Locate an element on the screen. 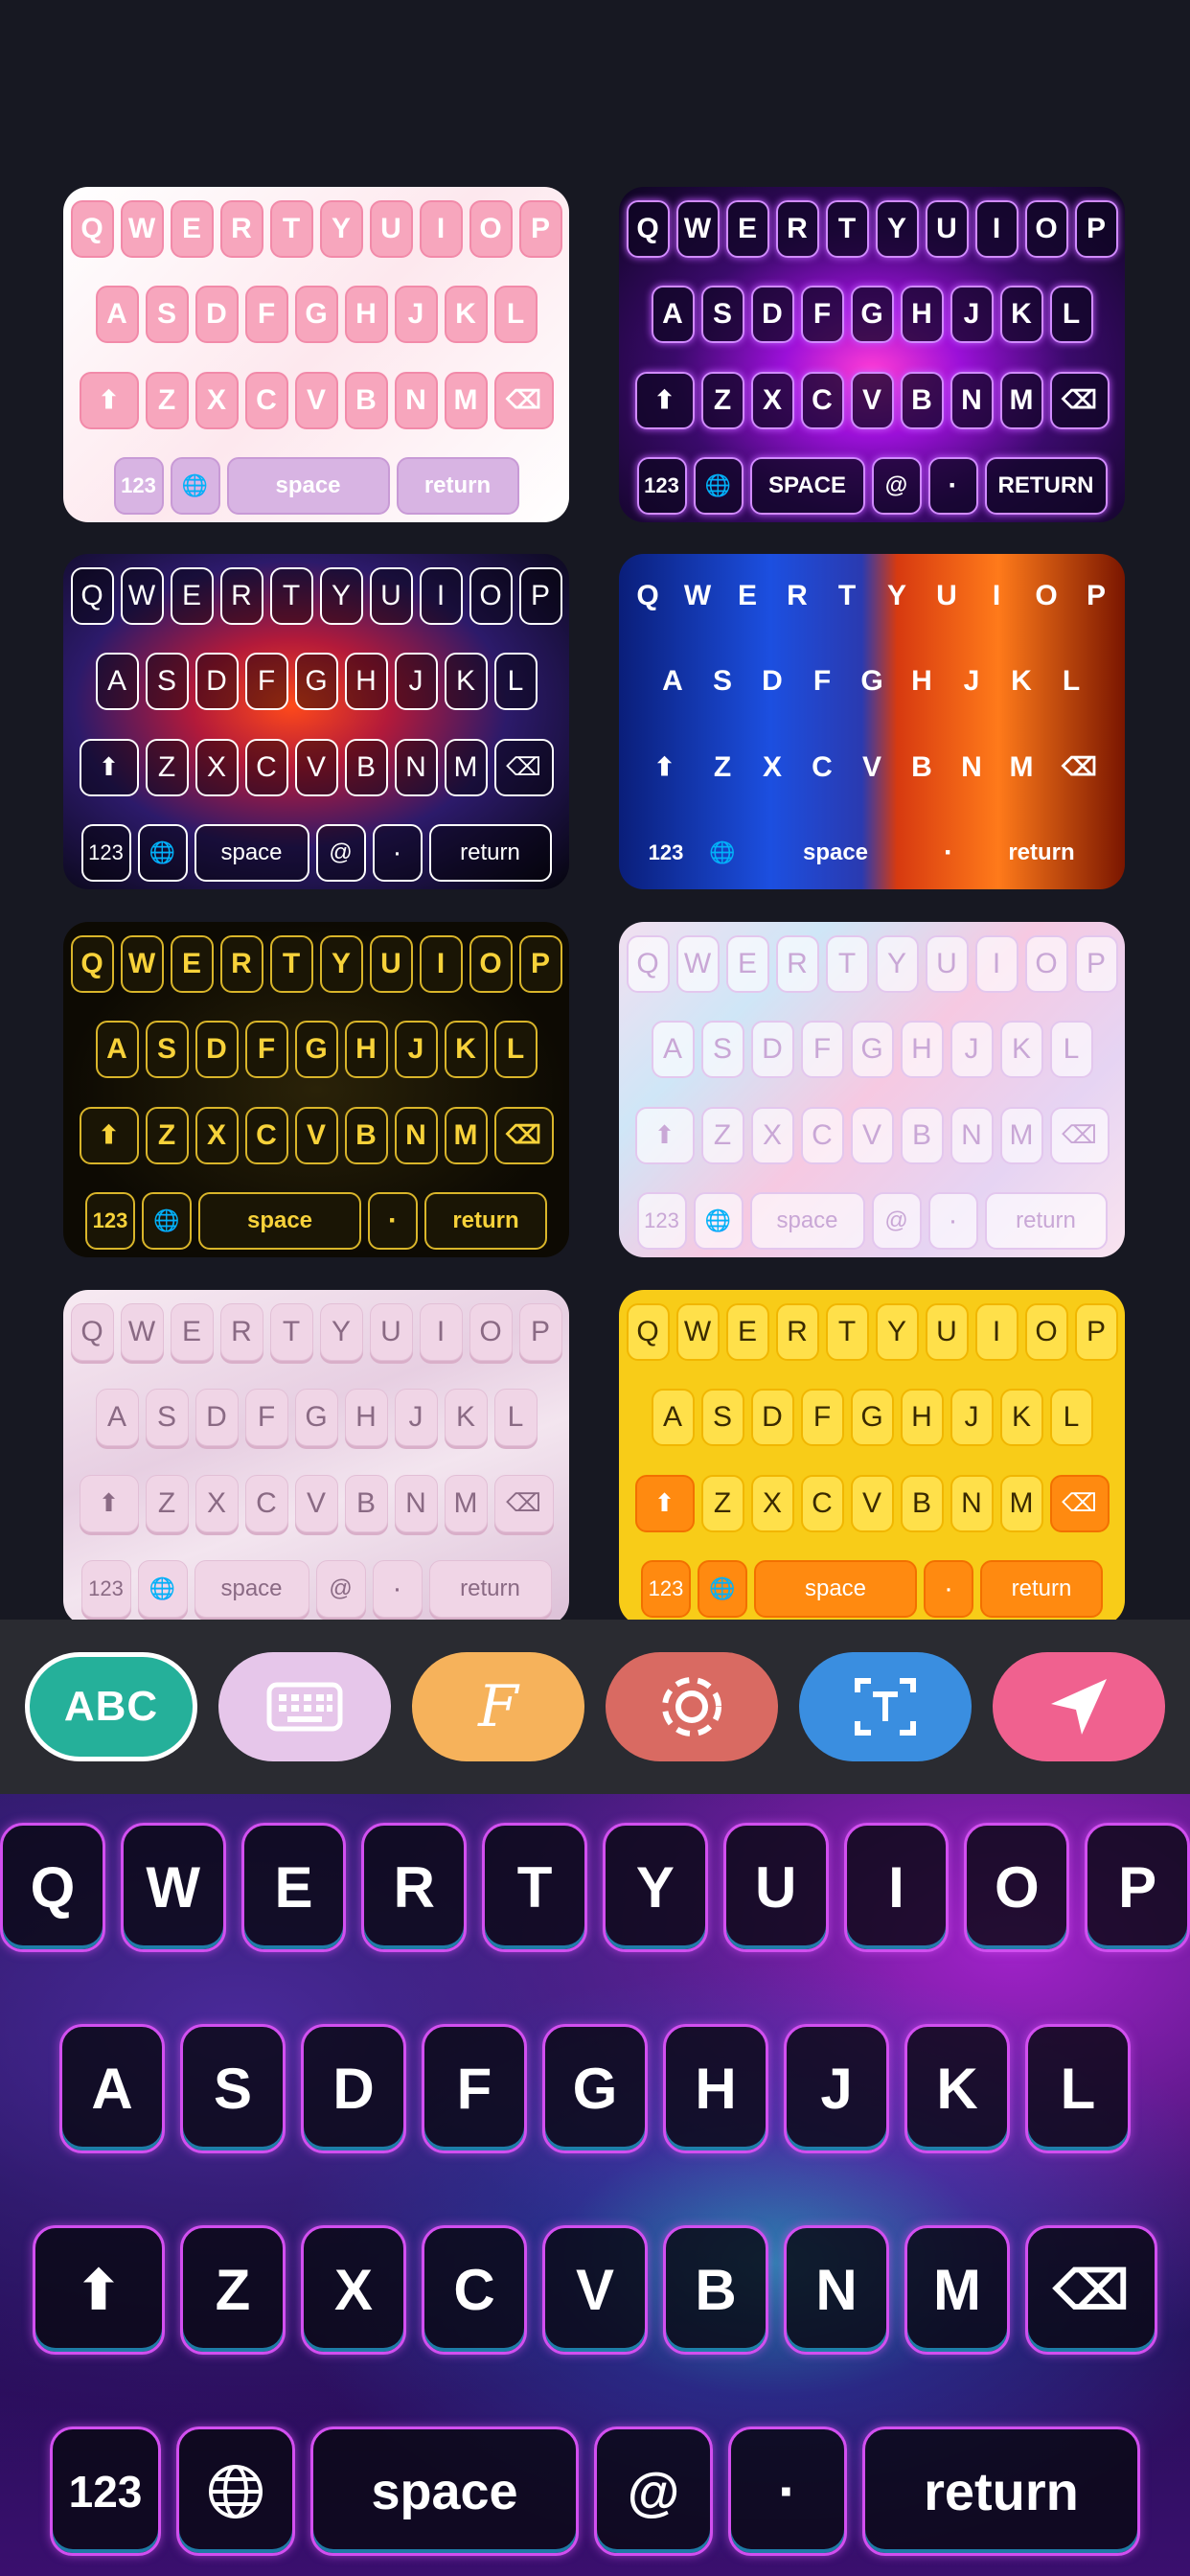 This screenshot has width=1190, height=2576. key: U is located at coordinates (776, 1887).